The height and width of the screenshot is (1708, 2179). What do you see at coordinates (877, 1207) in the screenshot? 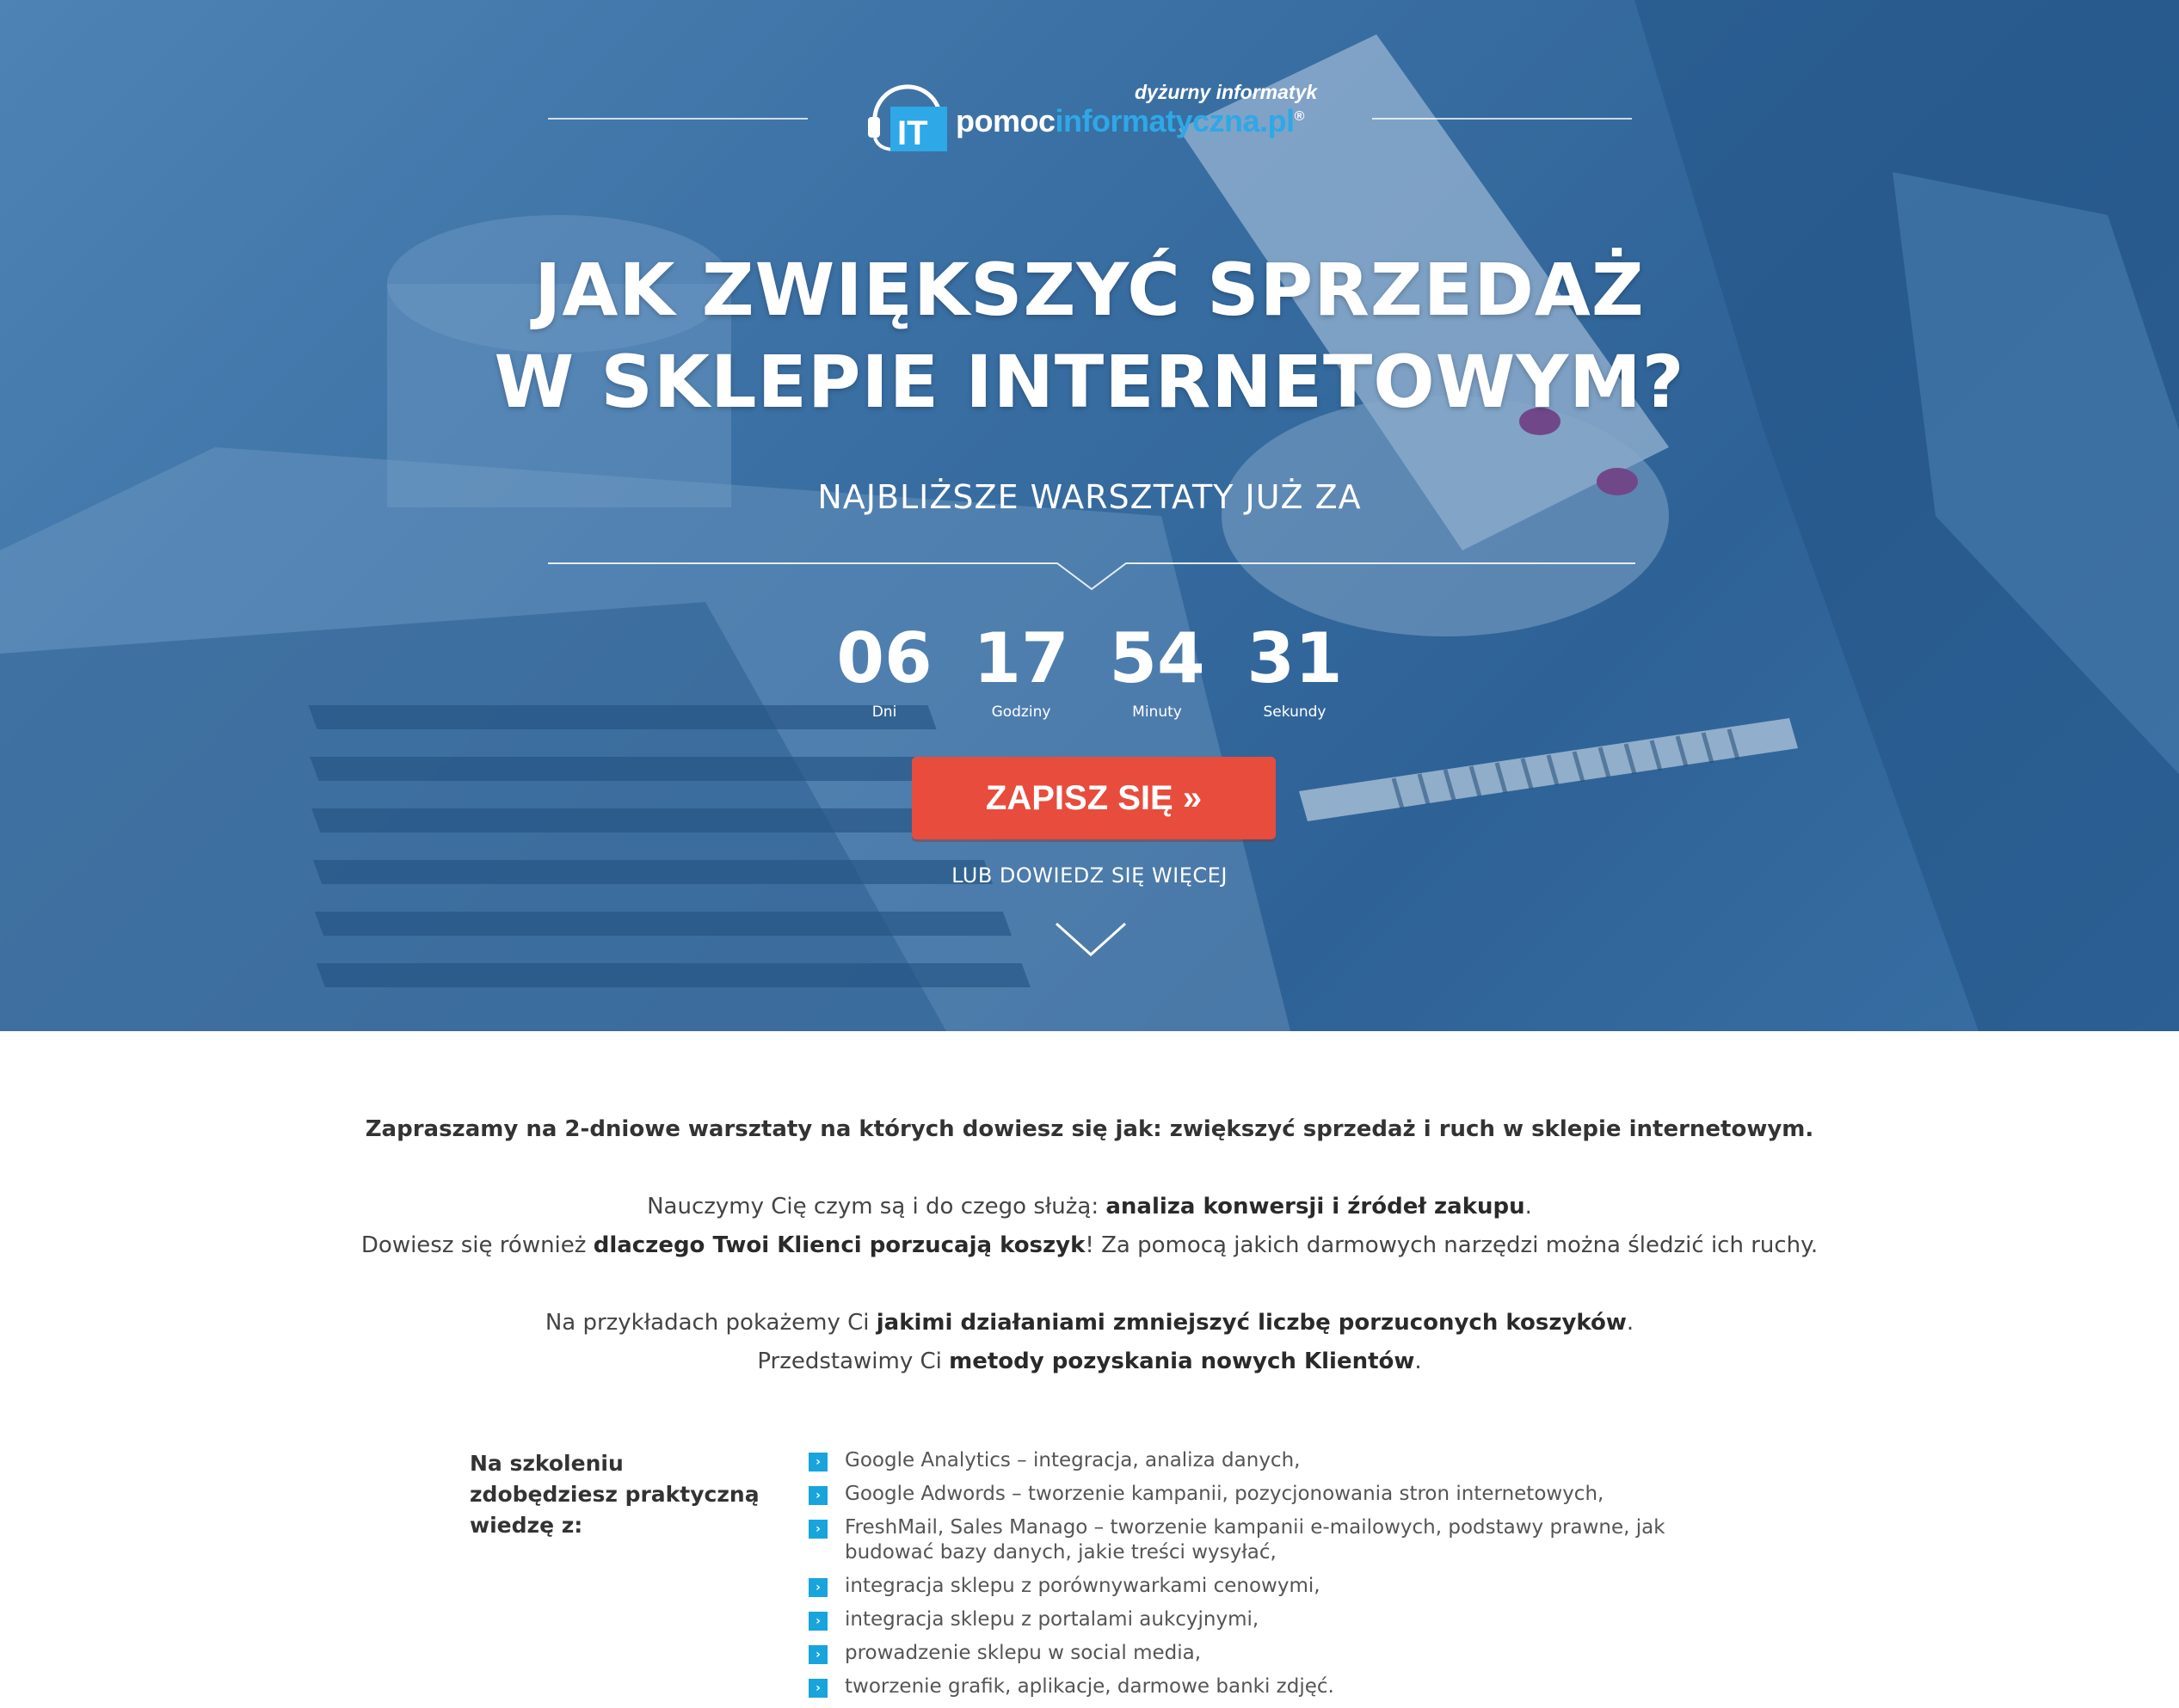
I see `paragraph-conversion-text: Nauczymy Cię czym są i do czego służą:` at bounding box center [877, 1207].